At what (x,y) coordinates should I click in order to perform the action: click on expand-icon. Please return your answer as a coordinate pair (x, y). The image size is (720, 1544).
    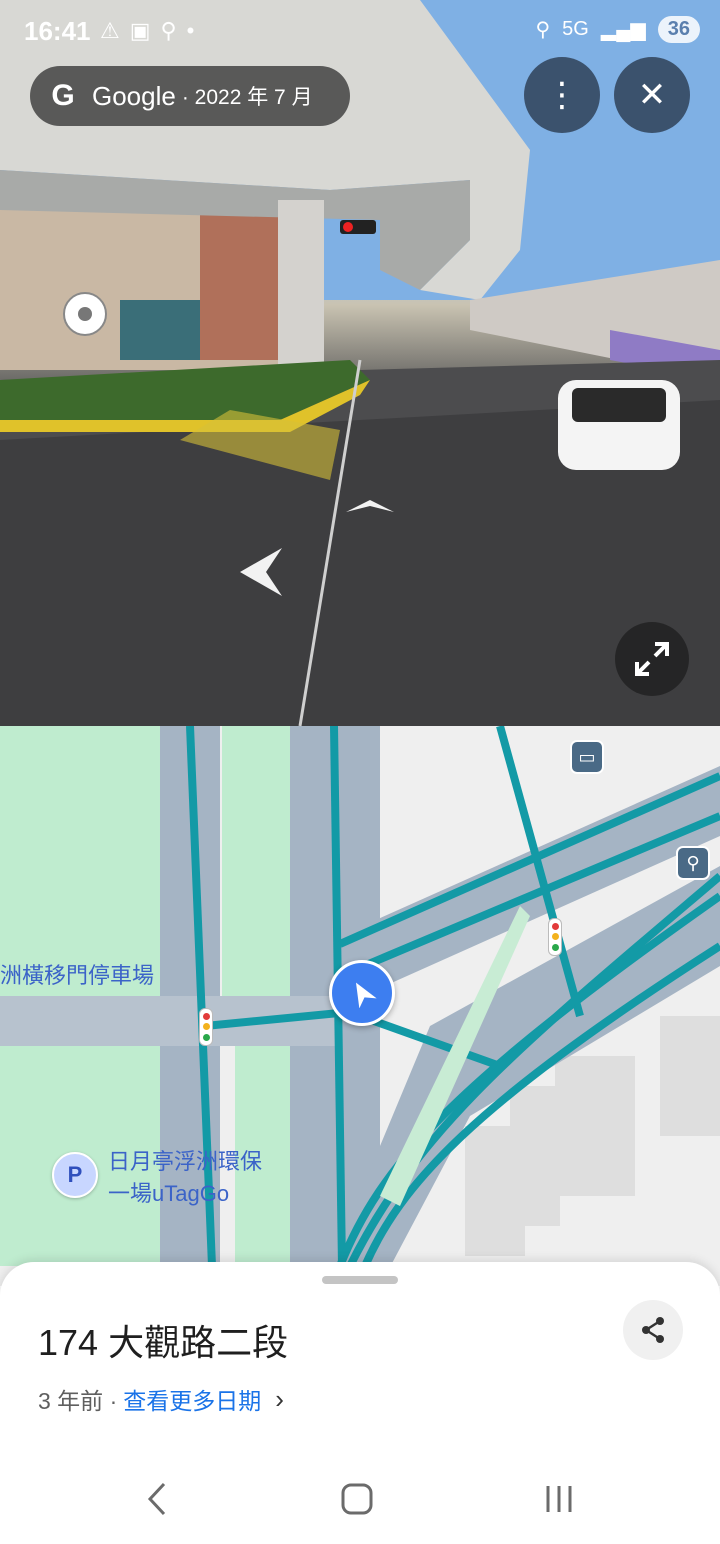
    Looking at the image, I should click on (652, 659).